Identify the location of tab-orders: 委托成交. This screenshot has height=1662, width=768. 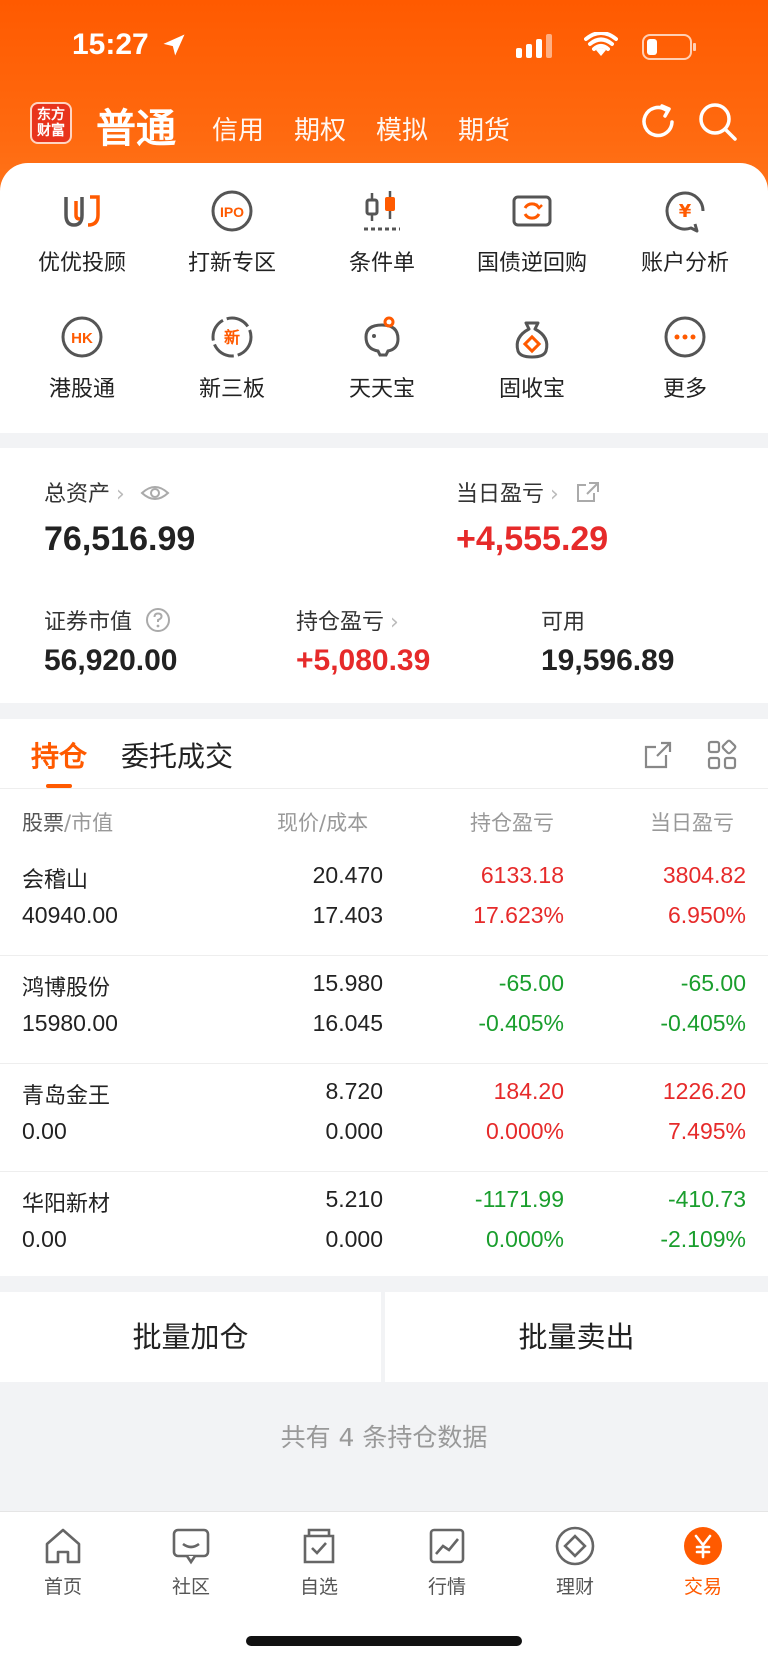
(177, 755).